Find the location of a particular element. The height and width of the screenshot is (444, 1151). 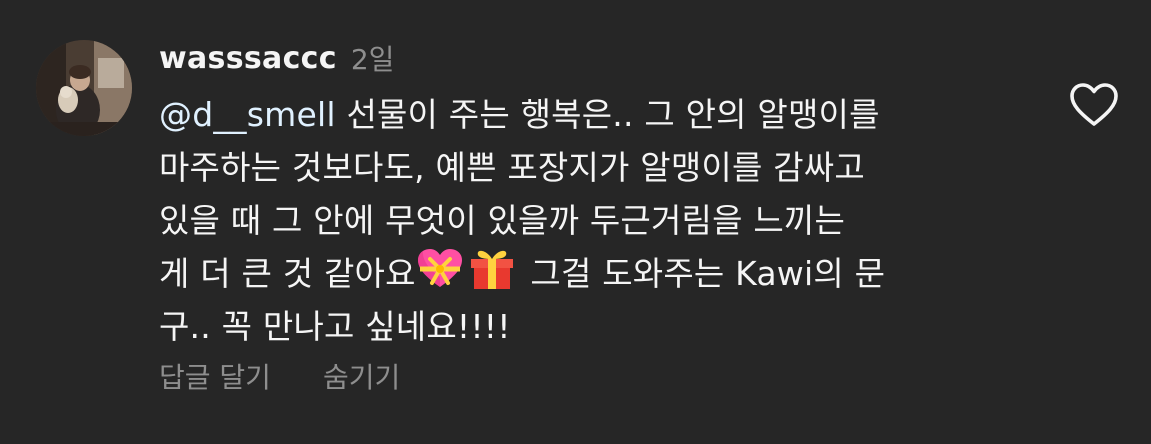

timestamp: 2일 is located at coordinates (372, 59).